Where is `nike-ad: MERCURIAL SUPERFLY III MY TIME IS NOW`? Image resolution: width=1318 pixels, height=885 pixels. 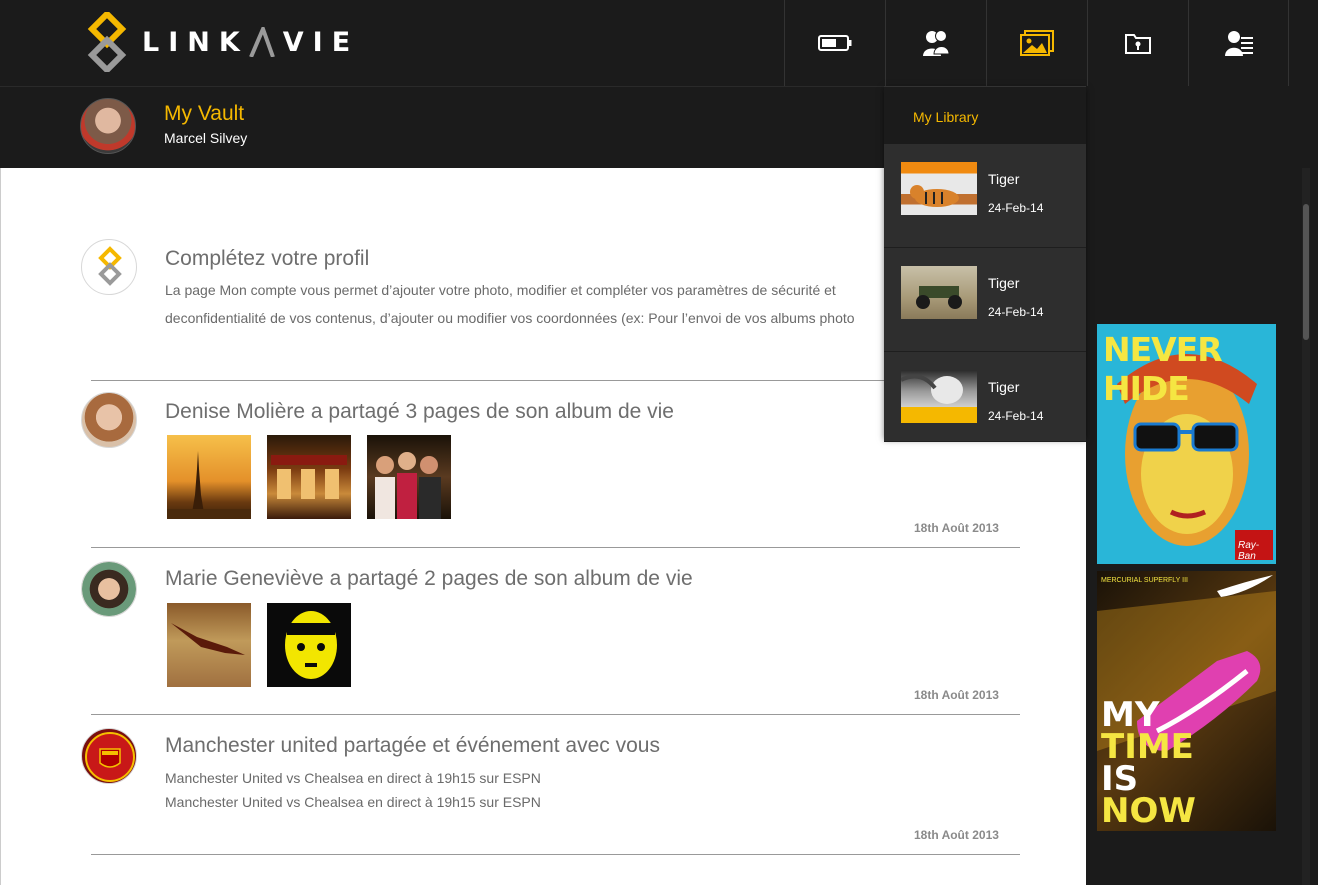 nike-ad: MERCURIAL SUPERFLY III MY TIME IS NOW is located at coordinates (1186, 701).